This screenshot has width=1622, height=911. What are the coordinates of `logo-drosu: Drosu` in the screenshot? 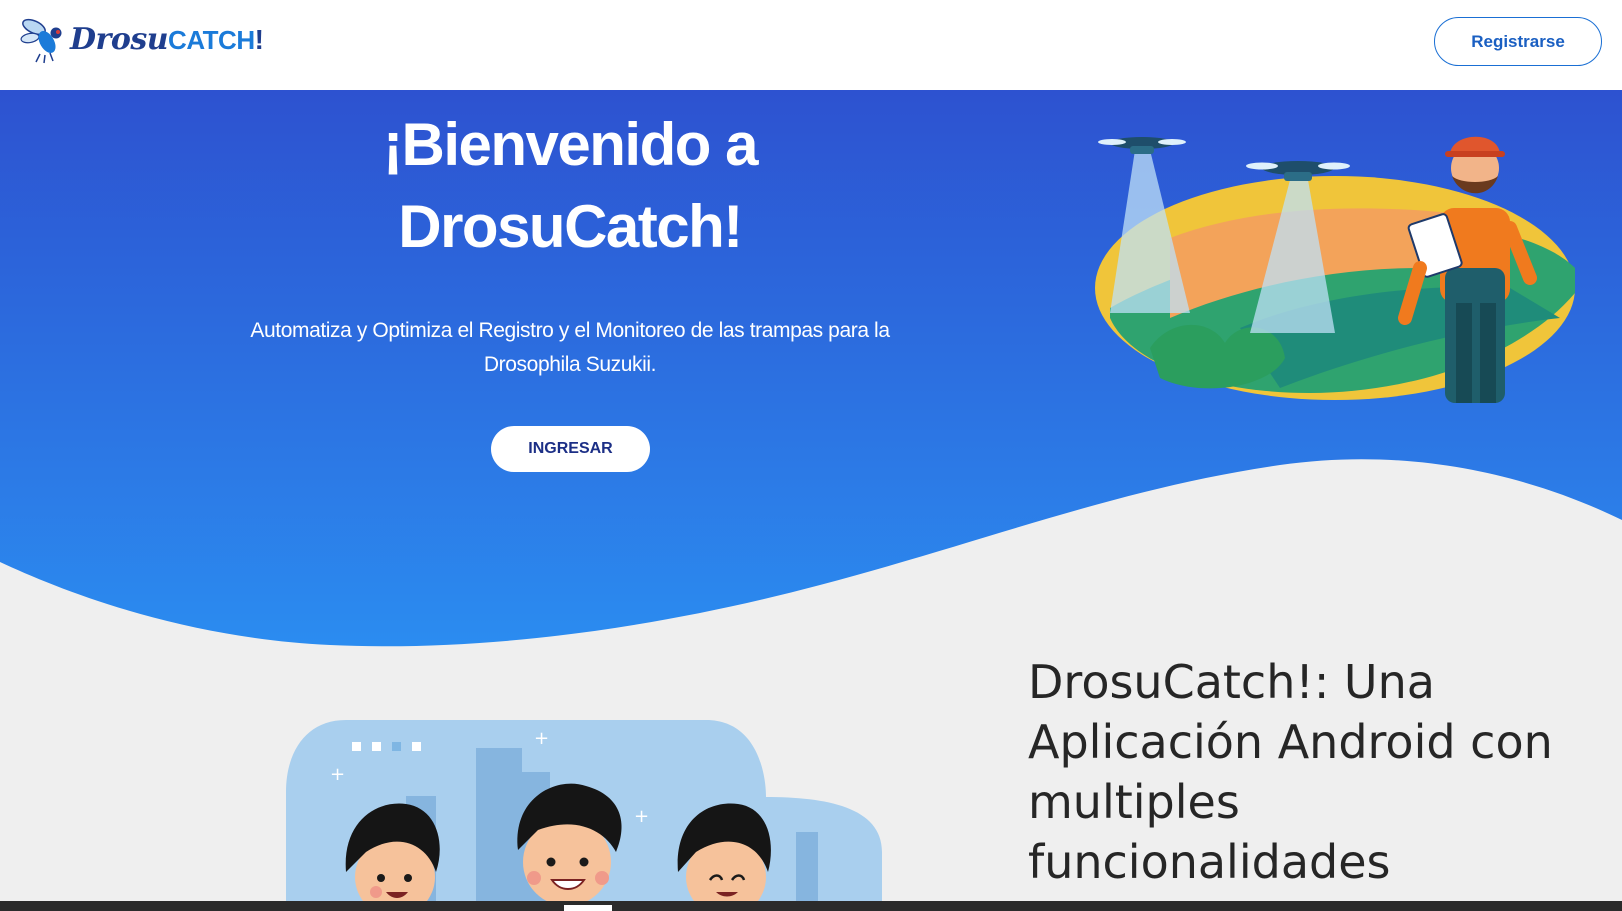 It's located at (119, 39).